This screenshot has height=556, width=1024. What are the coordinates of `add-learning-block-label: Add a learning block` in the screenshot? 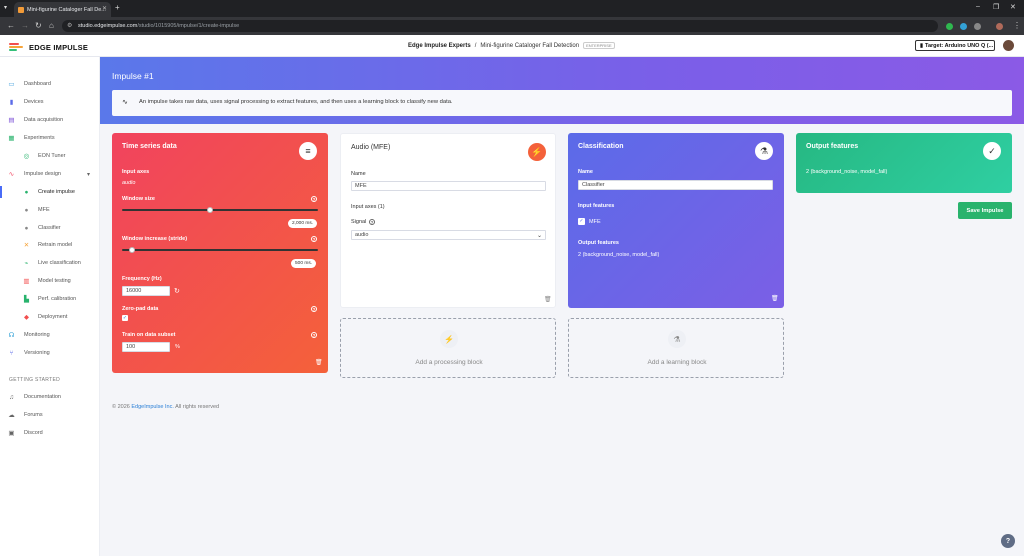 It's located at (677, 362).